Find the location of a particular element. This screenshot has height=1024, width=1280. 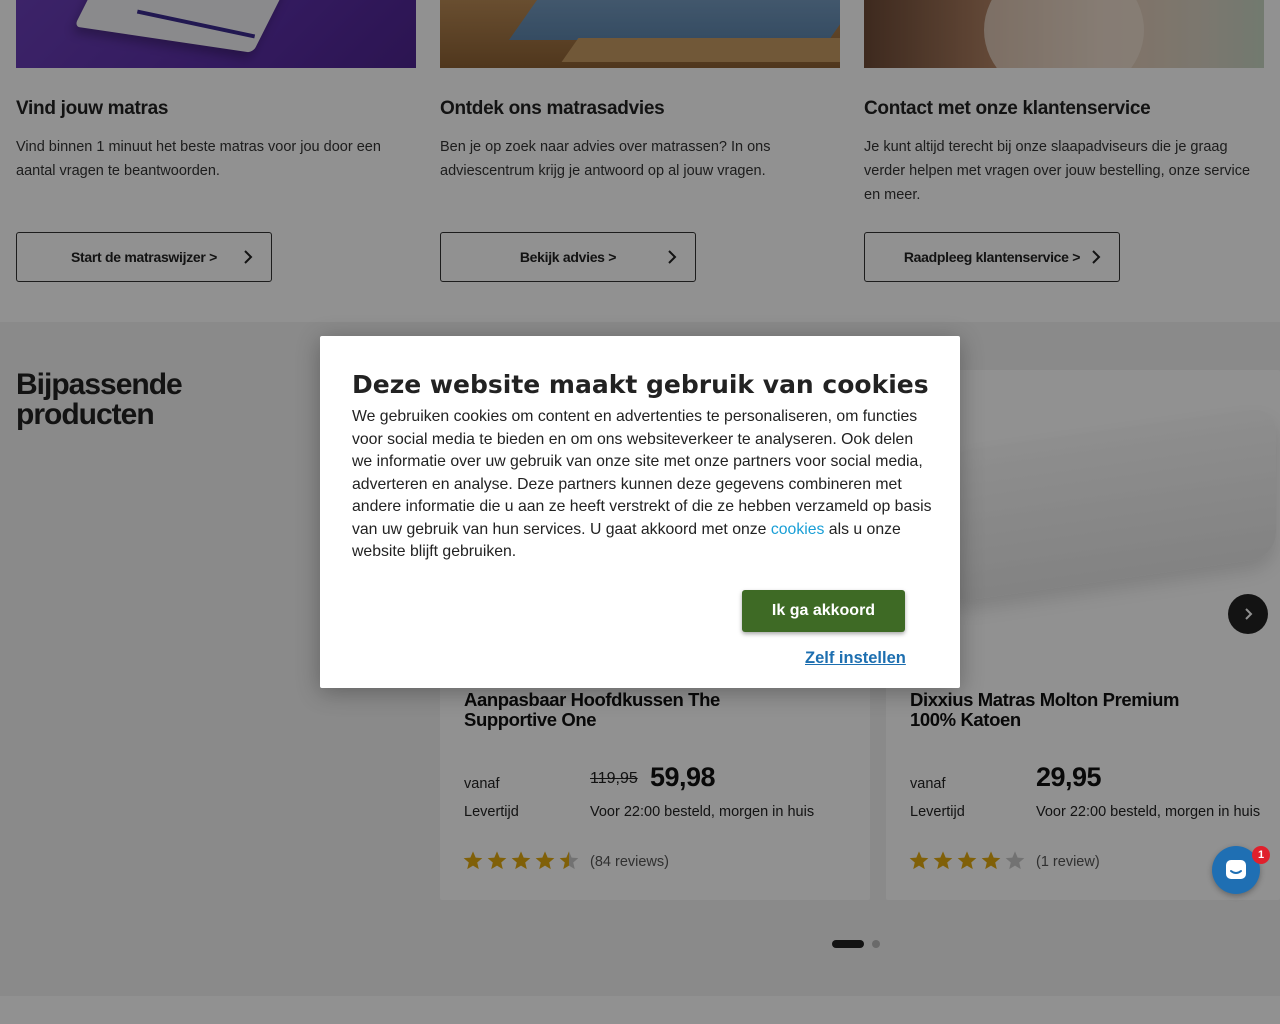

cookie-settings-link: Zelf instellen is located at coordinates (855, 658).